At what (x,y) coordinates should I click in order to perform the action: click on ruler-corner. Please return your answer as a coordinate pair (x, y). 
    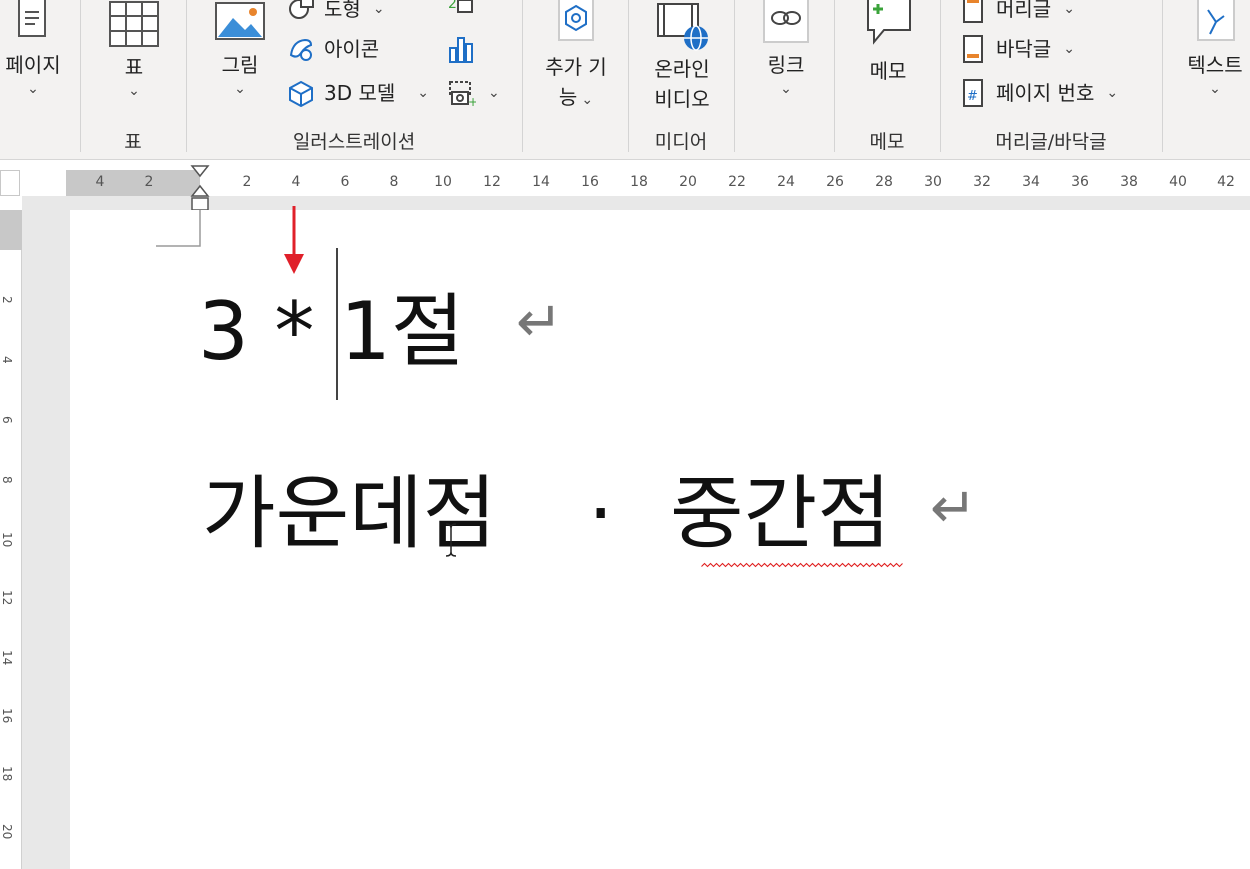
    Looking at the image, I should click on (10, 183).